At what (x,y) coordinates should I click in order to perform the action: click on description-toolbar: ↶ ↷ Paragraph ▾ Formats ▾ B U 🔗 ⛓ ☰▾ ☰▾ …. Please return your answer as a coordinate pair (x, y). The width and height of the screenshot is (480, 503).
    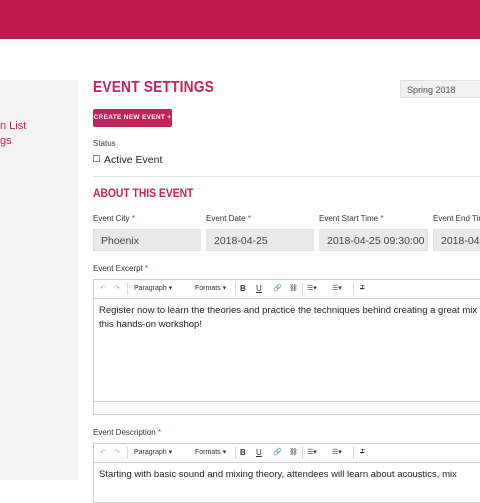
    Looking at the image, I should click on (287, 453).